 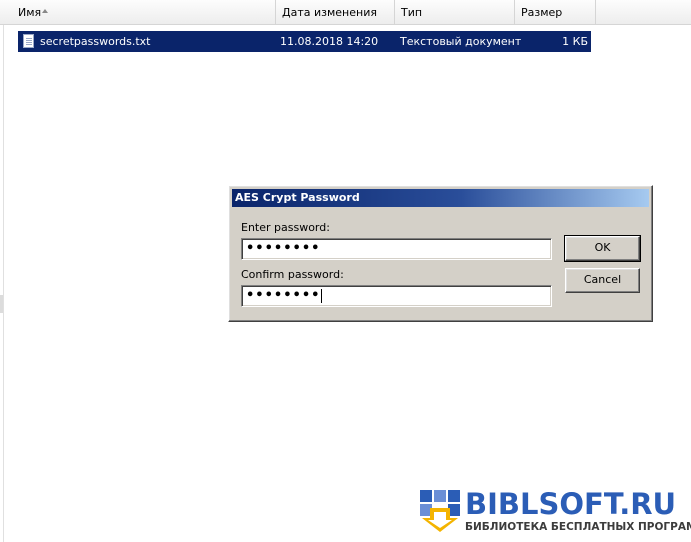 What do you see at coordinates (329, 41) in the screenshot?
I see `file-date: 11.08.2018 14:20` at bounding box center [329, 41].